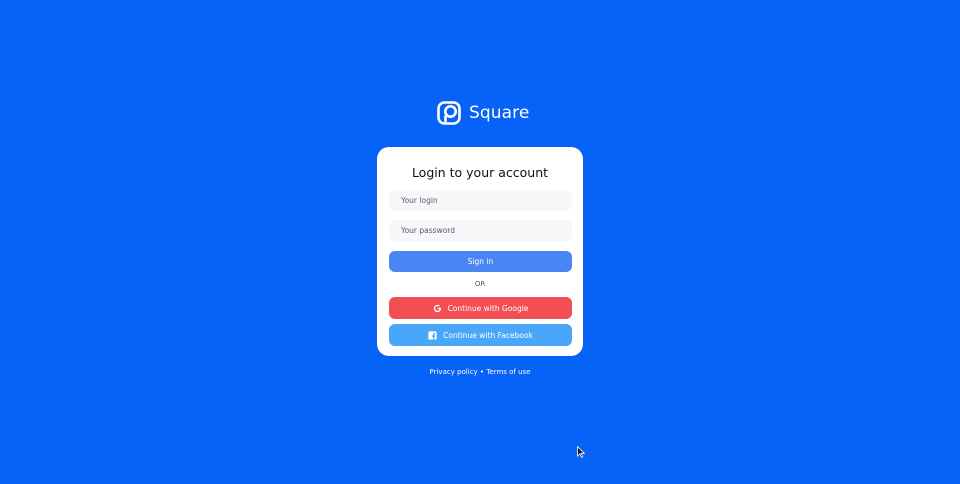  I want to click on facebook-icon, so click(432, 335).